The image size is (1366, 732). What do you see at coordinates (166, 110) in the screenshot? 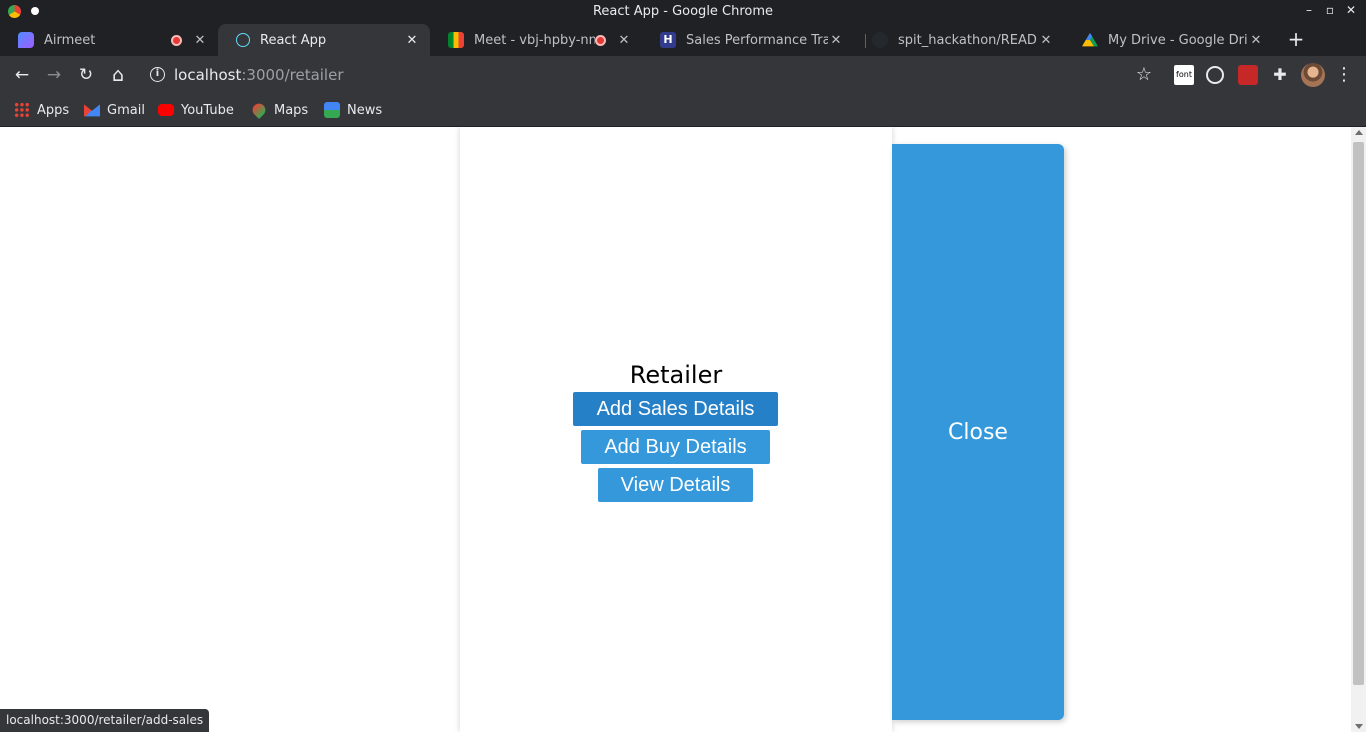
I see `youtube-icon` at bounding box center [166, 110].